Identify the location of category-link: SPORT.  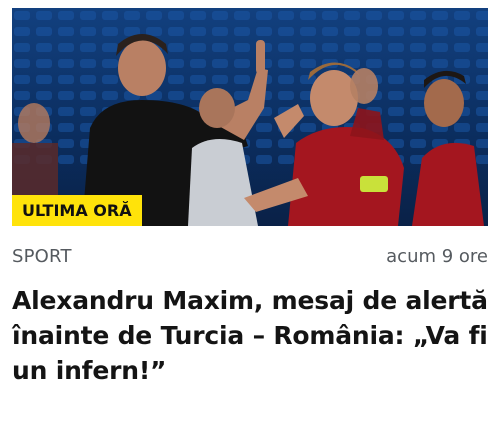
(42, 257).